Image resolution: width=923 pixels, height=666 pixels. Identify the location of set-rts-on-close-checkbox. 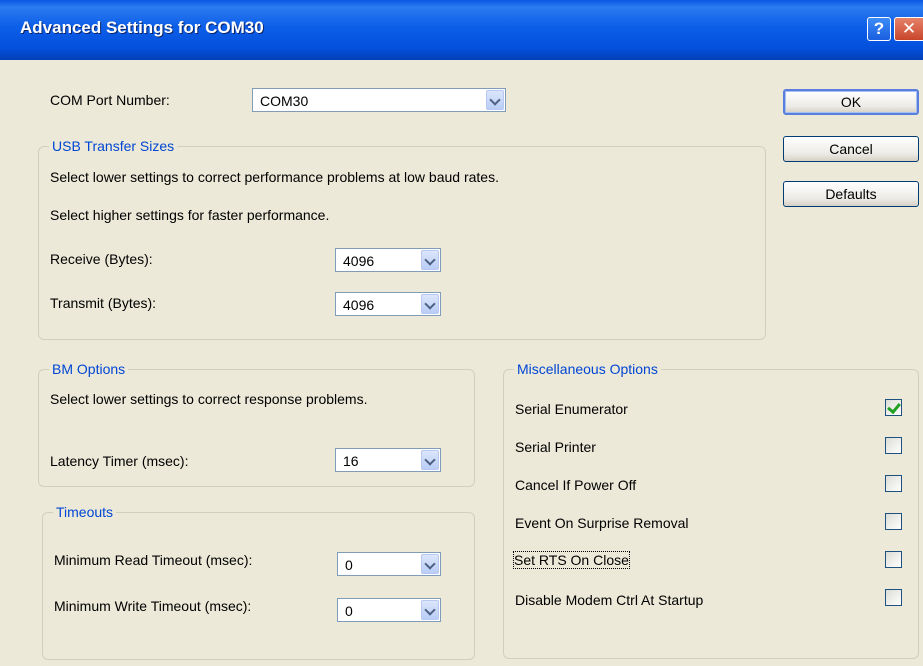
(893, 559).